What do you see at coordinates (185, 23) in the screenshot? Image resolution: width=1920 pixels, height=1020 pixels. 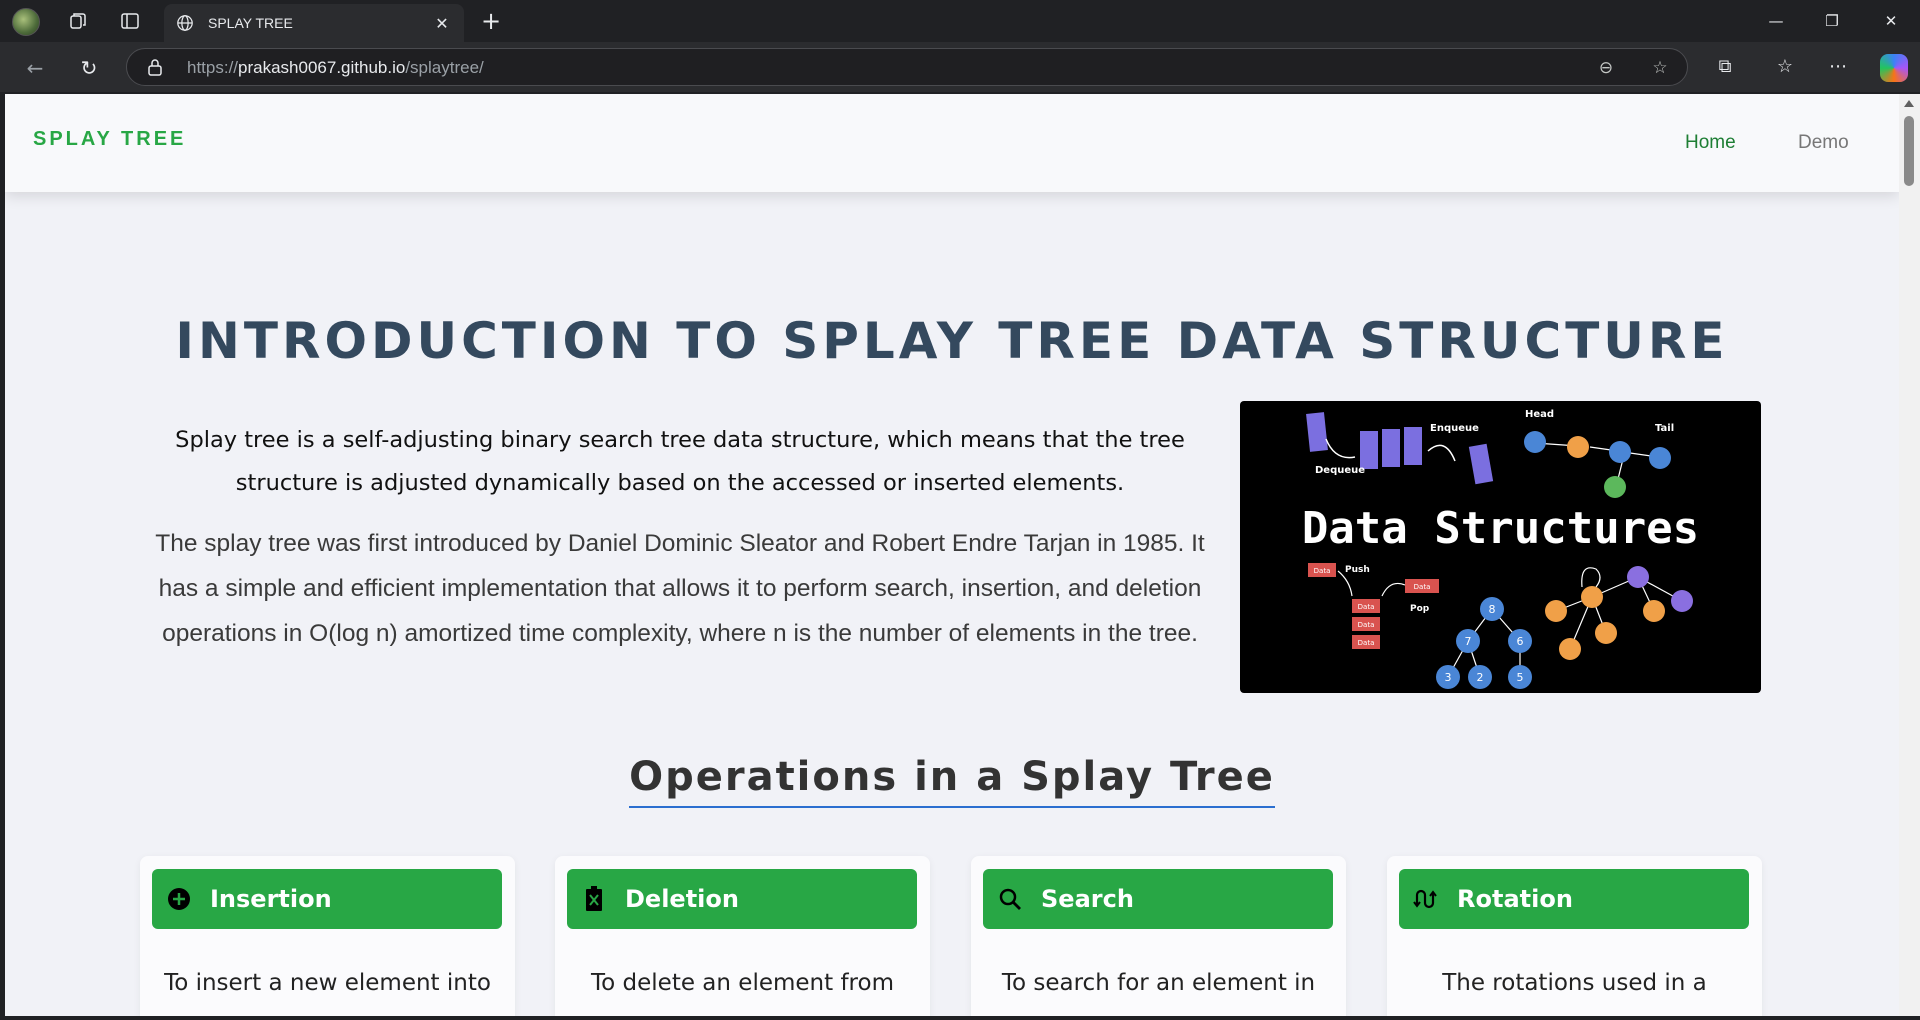 I see `globe-icon` at bounding box center [185, 23].